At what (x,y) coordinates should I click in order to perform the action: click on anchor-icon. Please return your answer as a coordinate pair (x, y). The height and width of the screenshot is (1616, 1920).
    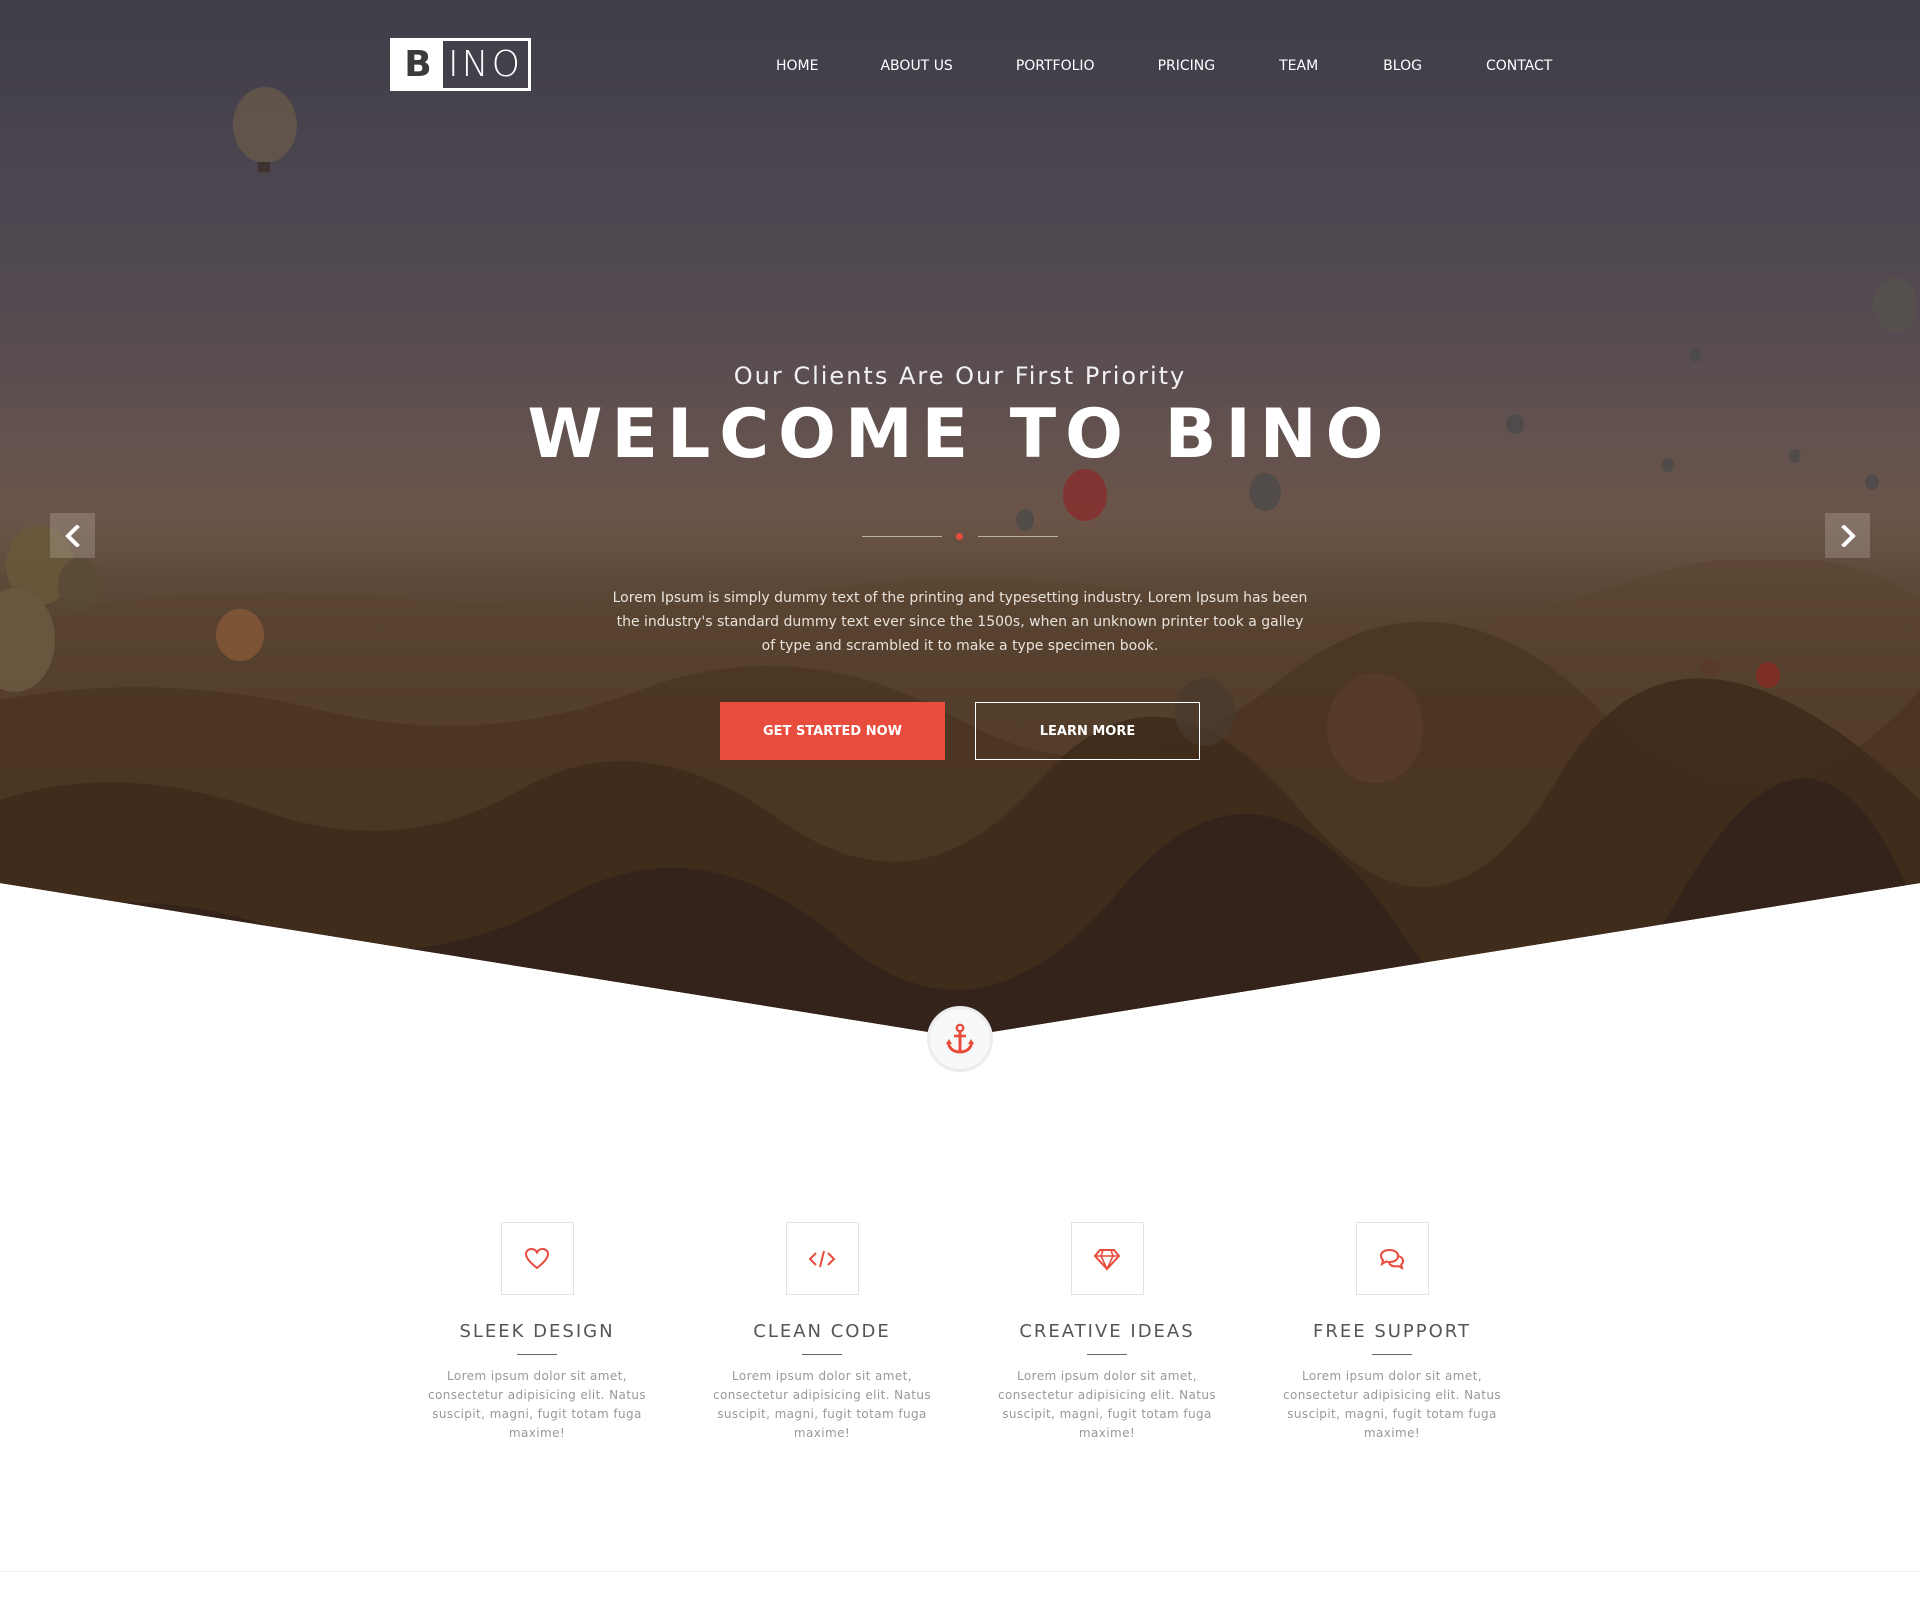
    Looking at the image, I should click on (960, 1038).